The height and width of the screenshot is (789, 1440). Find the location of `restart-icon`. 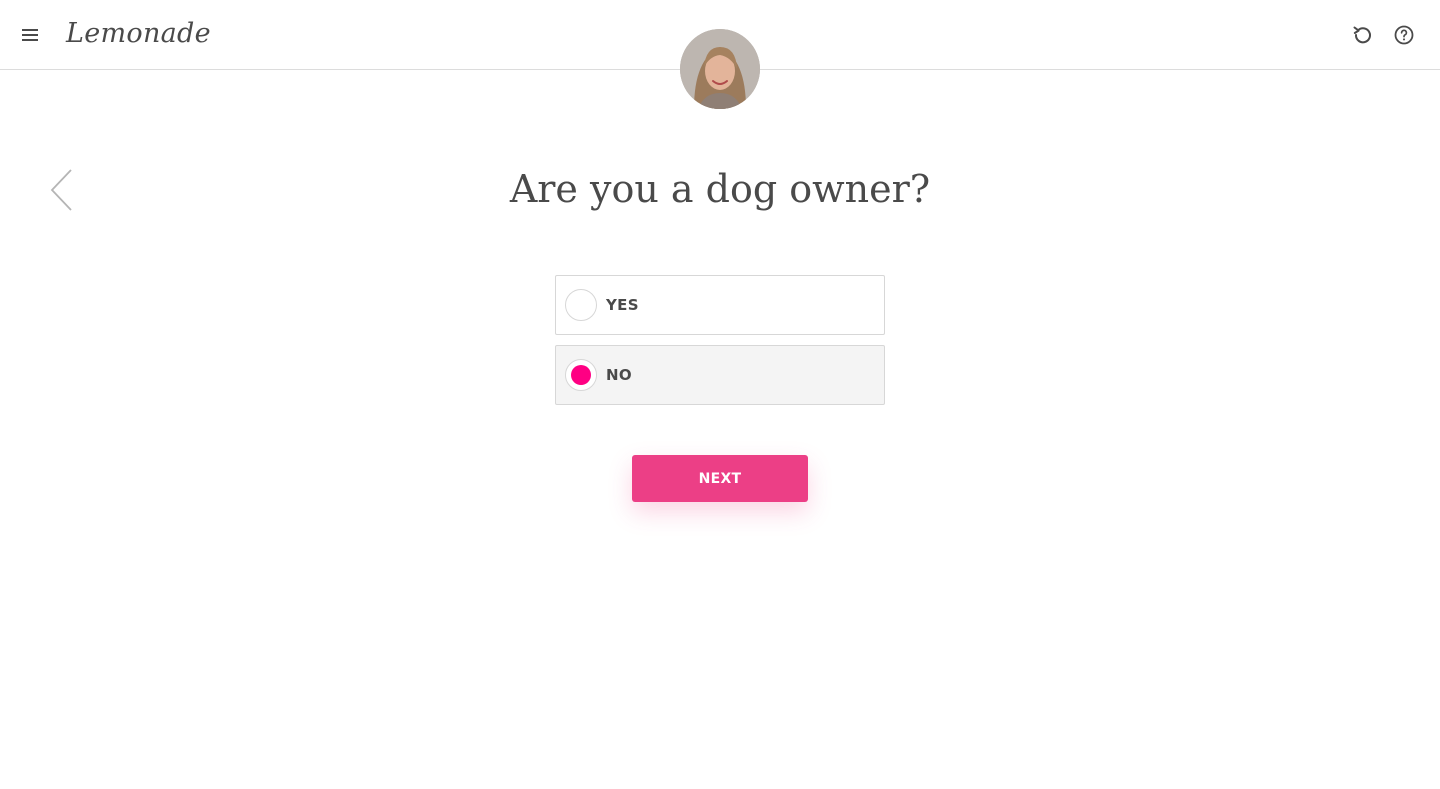

restart-icon is located at coordinates (1363, 35).